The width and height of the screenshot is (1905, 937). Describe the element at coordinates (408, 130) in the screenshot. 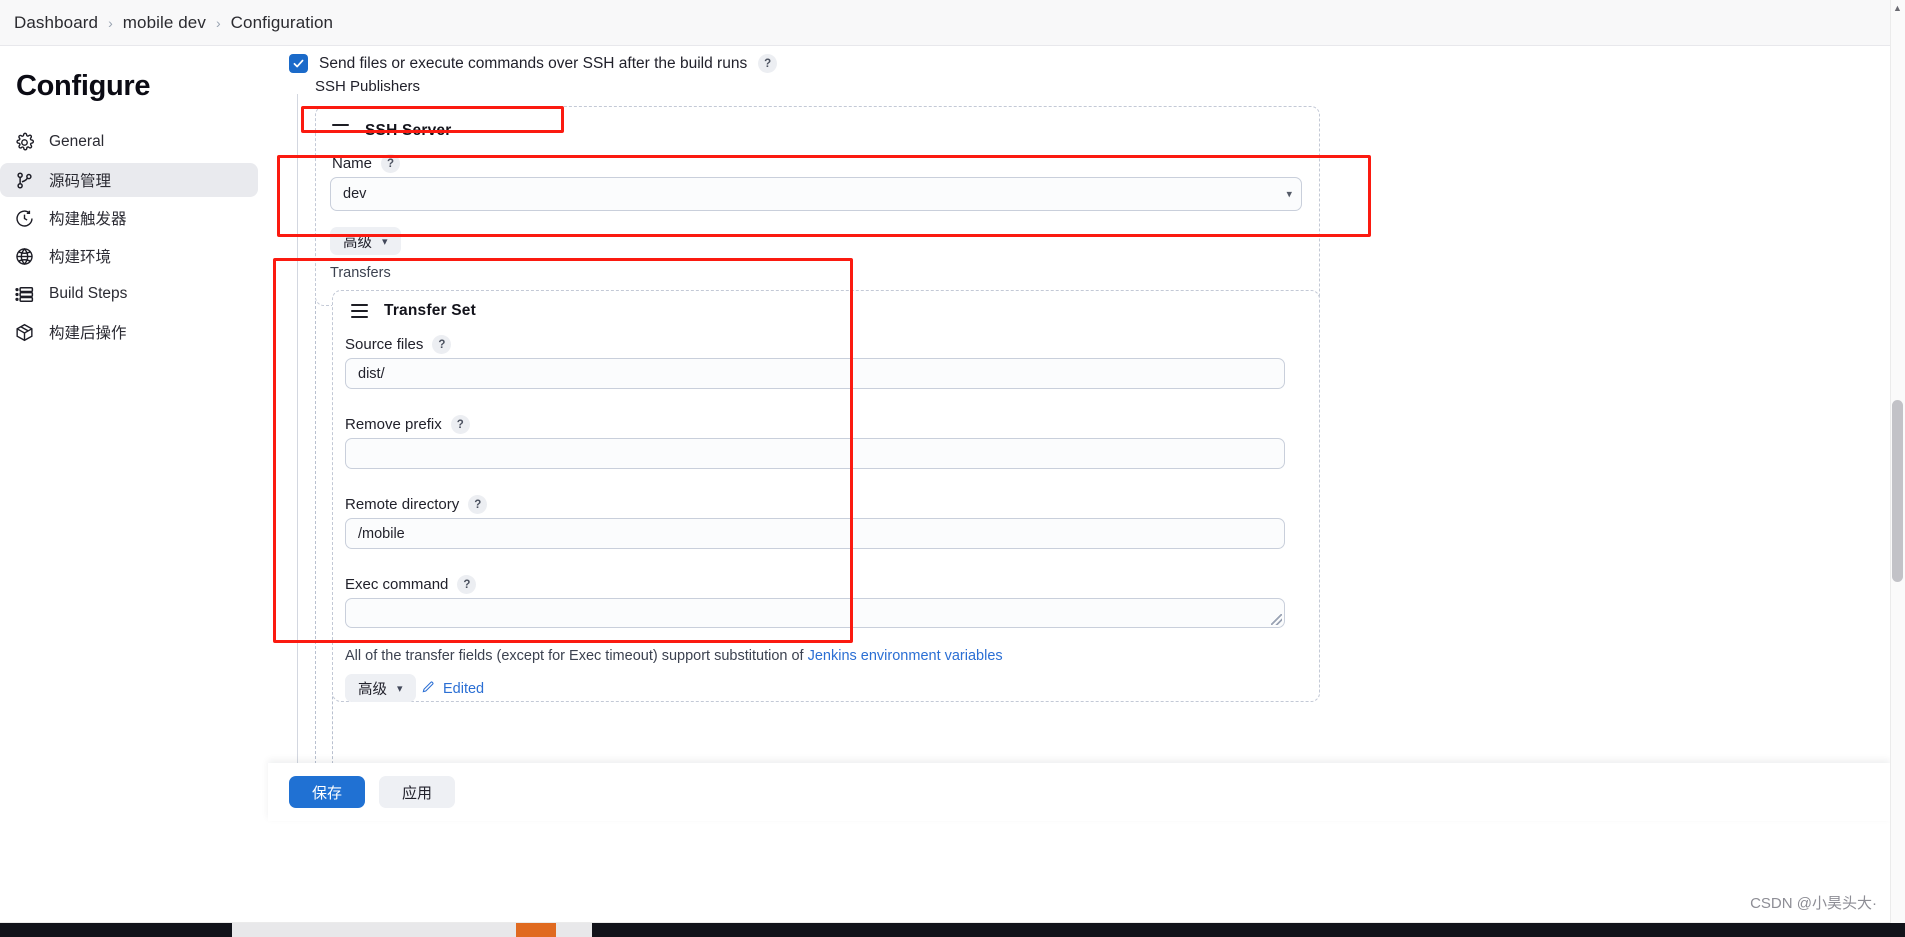

I see `ssh-server-title: SSH Server` at that location.